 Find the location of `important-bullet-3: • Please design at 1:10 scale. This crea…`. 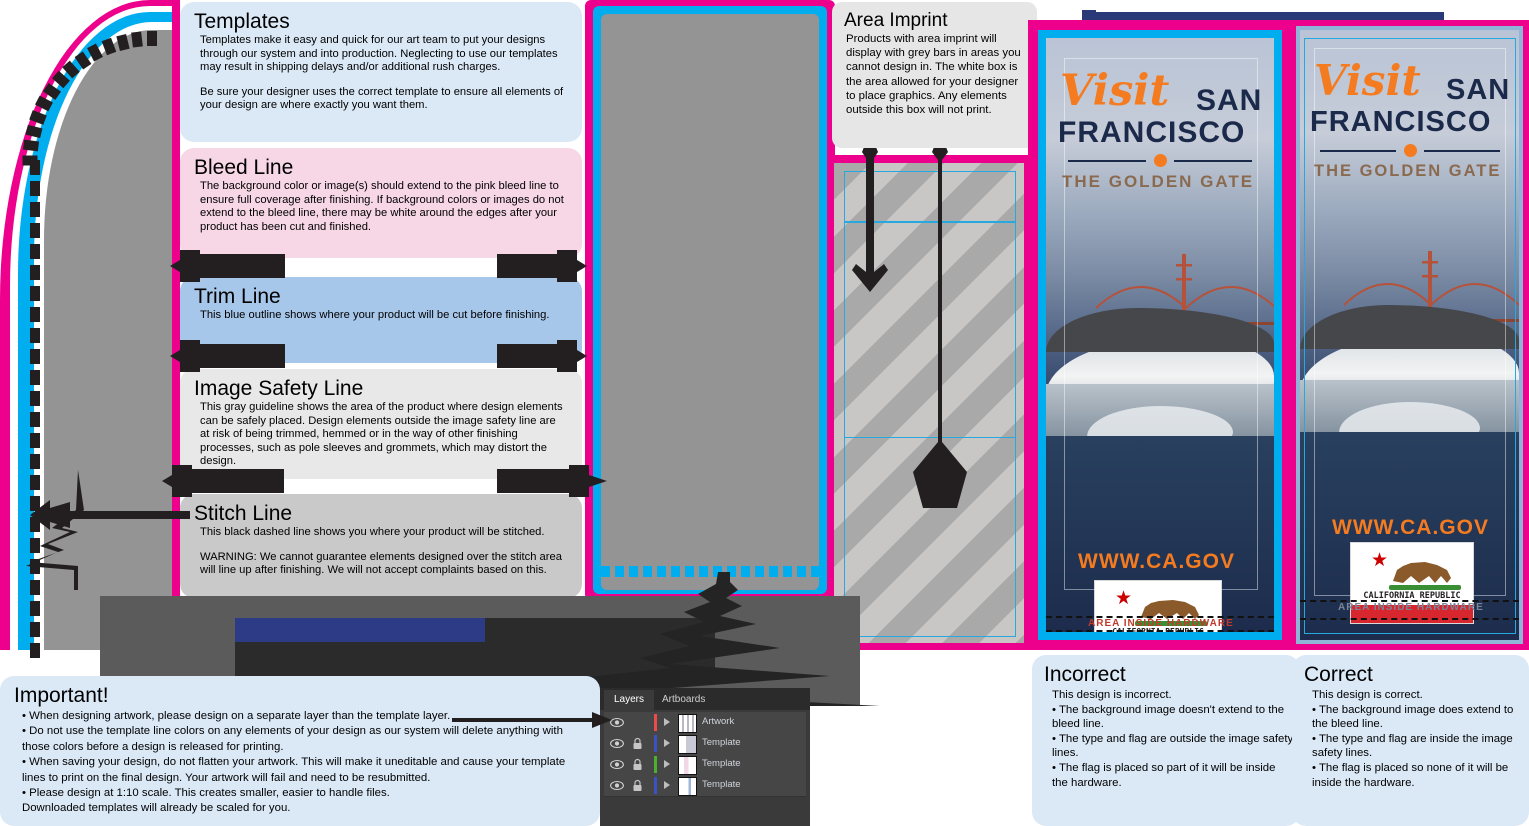

important-bullet-3: • Please design at 1:10 scale. This crea… is located at coordinates (206, 793).